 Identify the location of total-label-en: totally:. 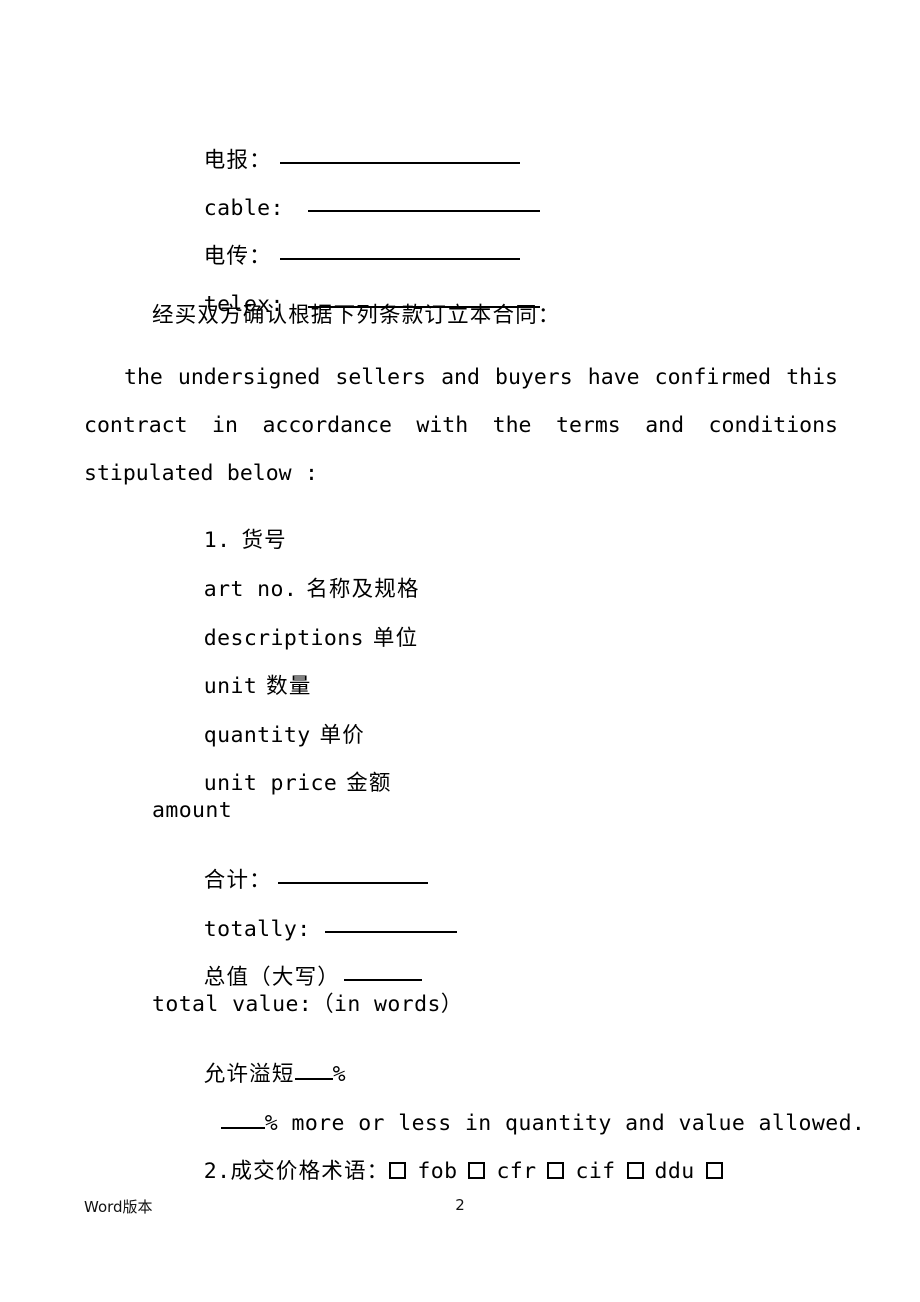
(257, 929).